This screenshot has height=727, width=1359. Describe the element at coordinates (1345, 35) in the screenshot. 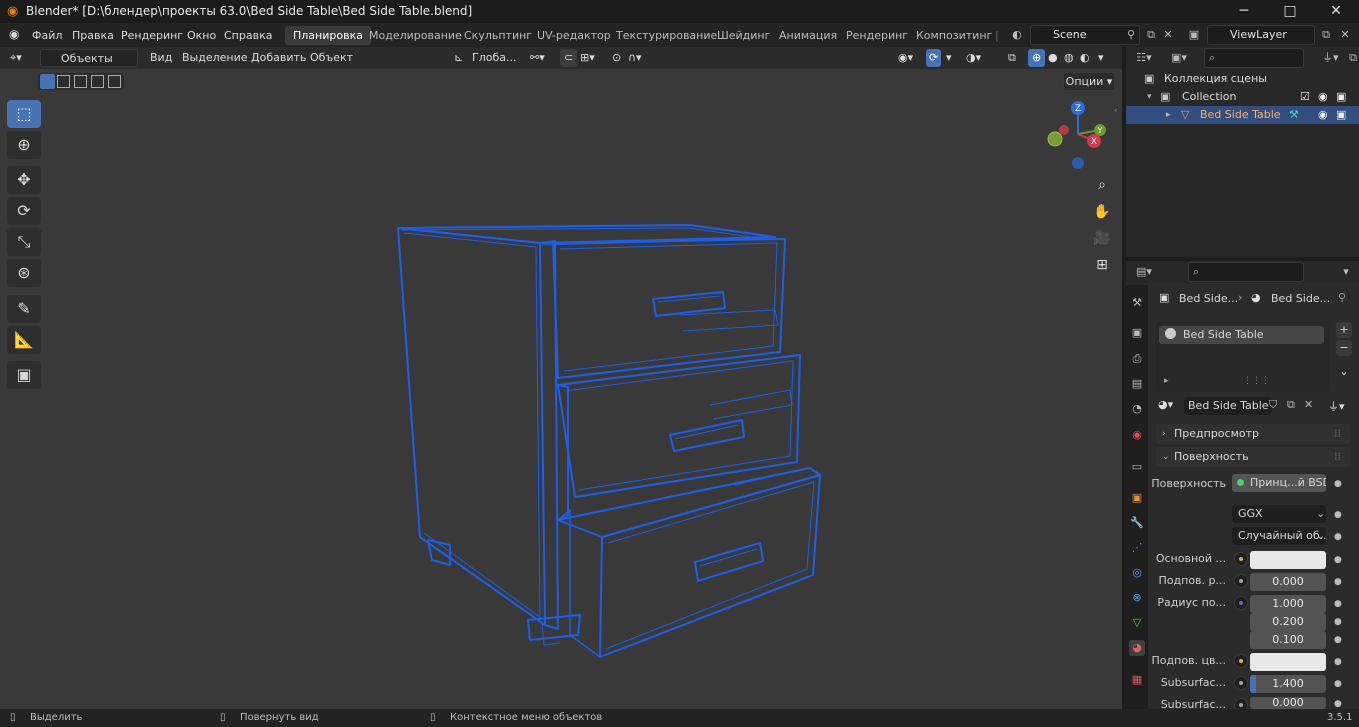

I see `delete-viewlayer-icon: ✕` at that location.